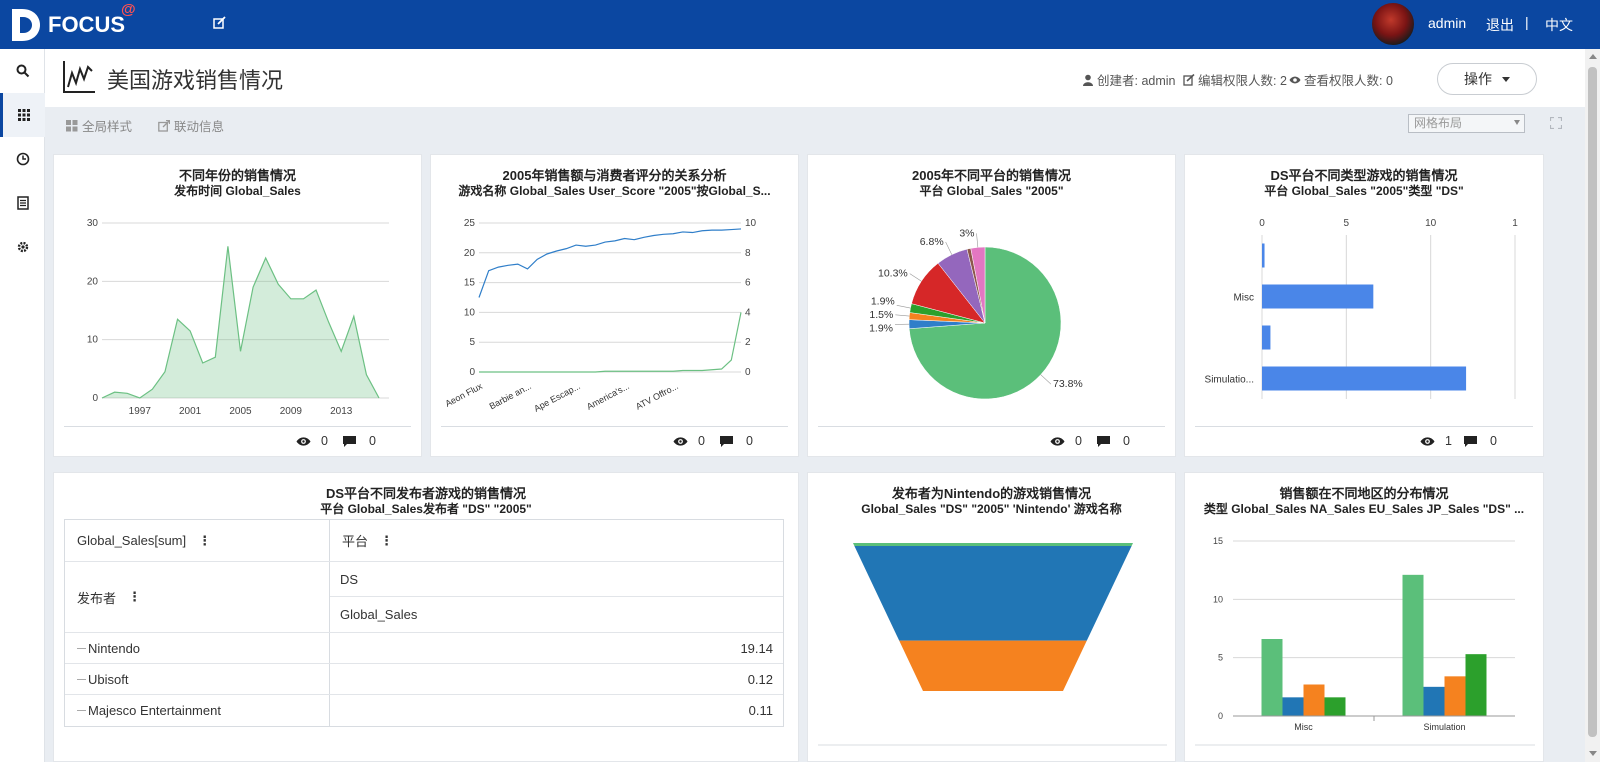 This screenshot has width=1600, height=762. I want to click on comments-count: 0, so click(372, 441).